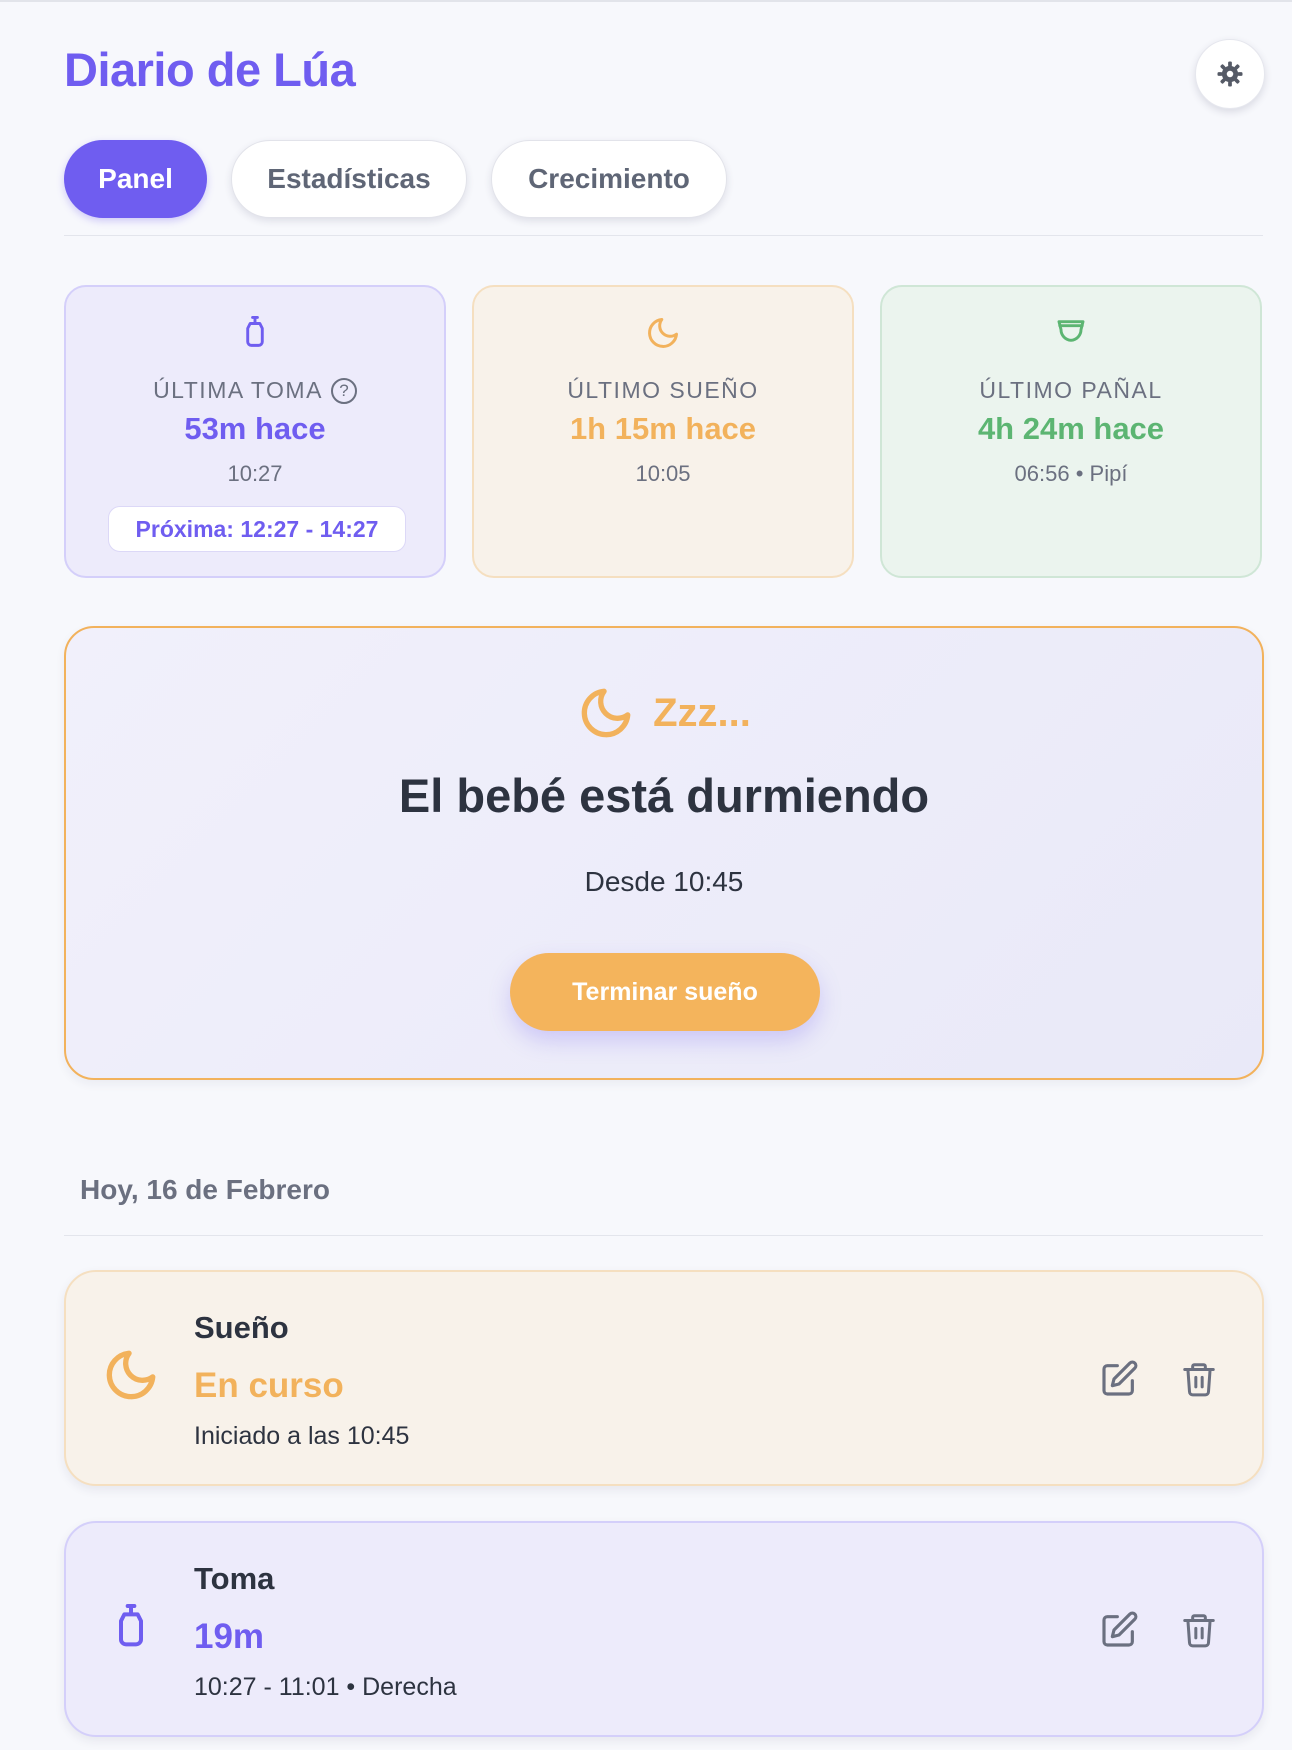 The image size is (1292, 1750). Describe the element at coordinates (269, 1385) in the screenshot. I see `entry-value: En curso` at that location.